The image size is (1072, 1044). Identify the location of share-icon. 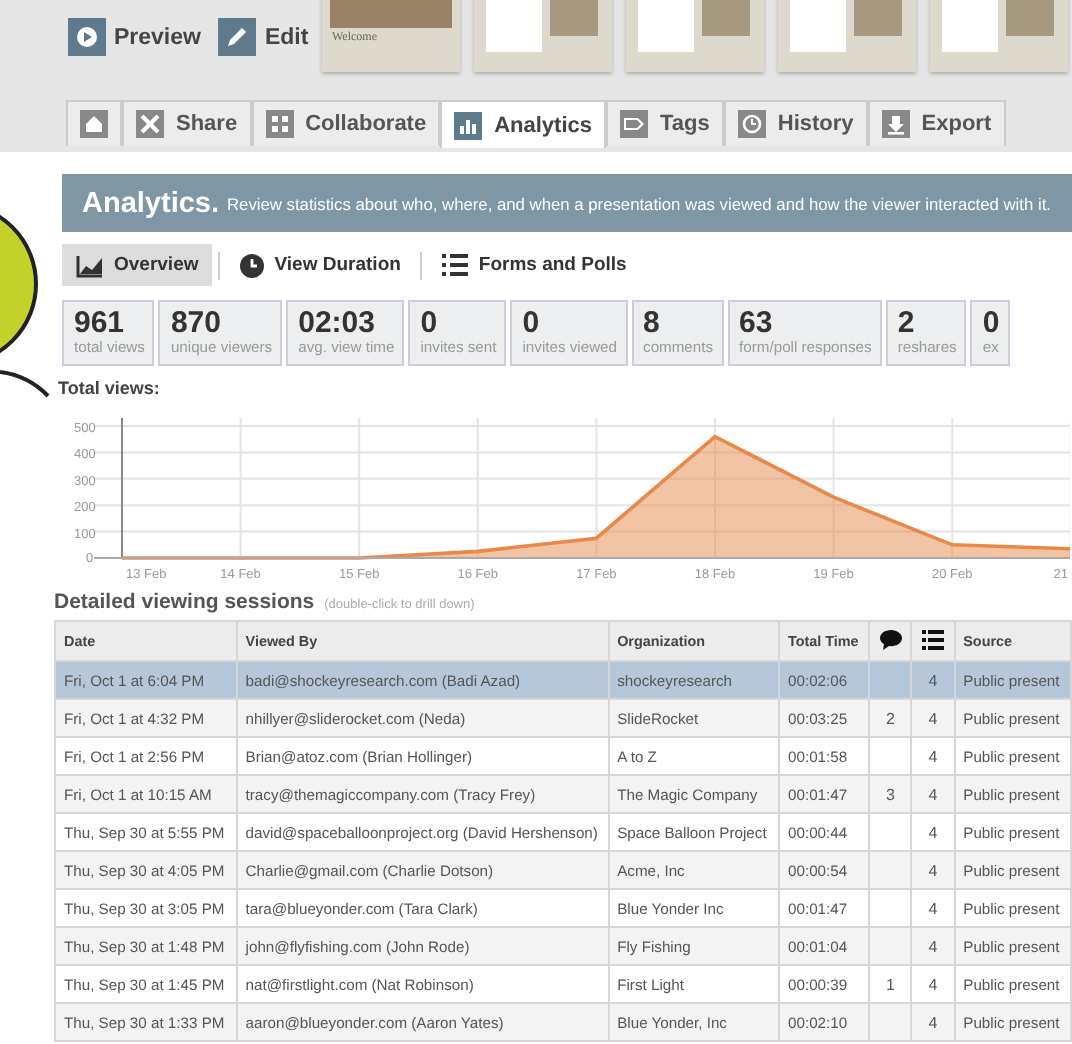
(150, 124).